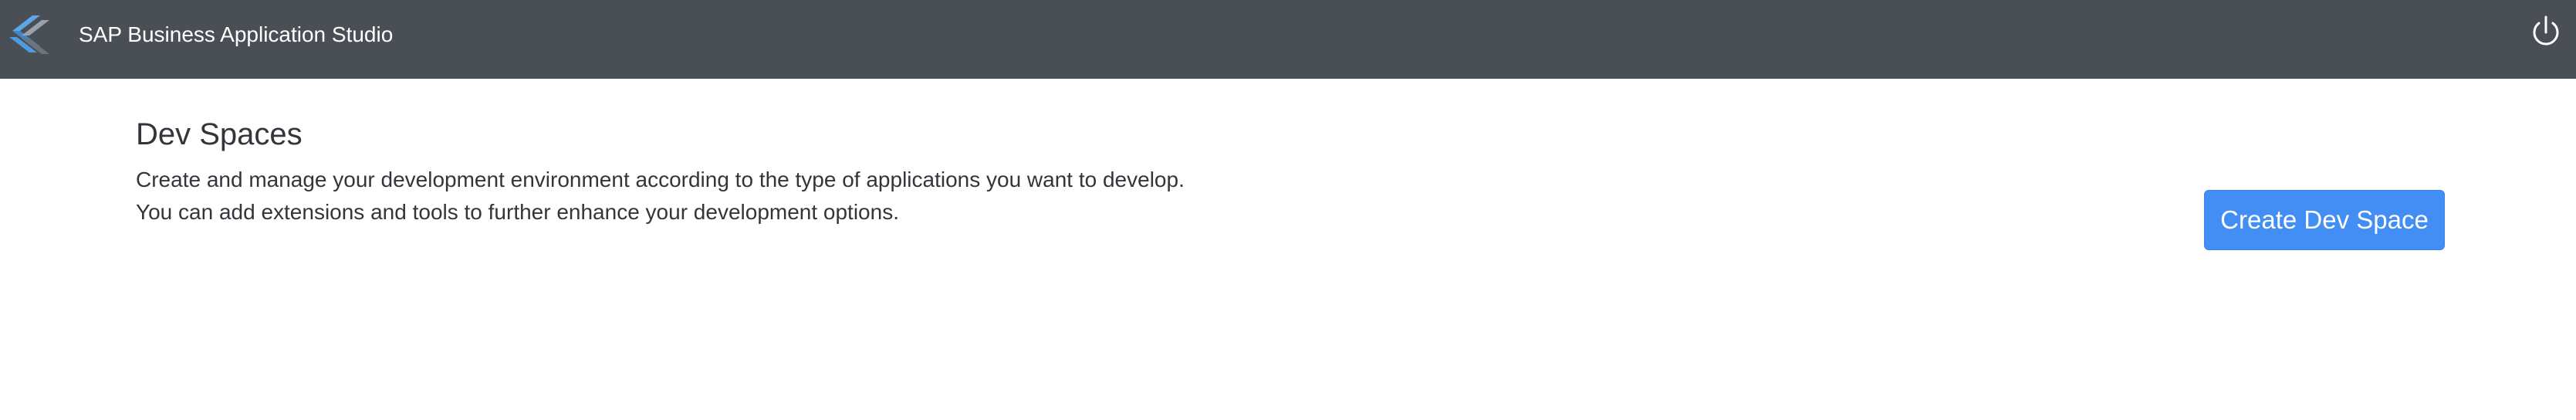  Describe the element at coordinates (30, 35) in the screenshot. I see `sap-bas-logo-icon` at that location.